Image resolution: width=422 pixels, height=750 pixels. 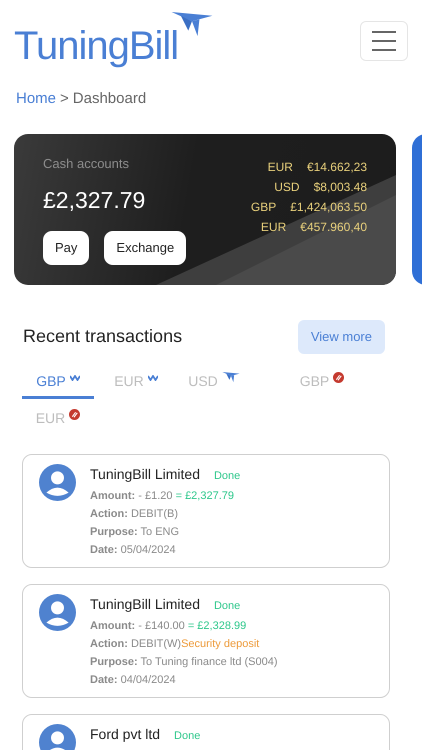 I want to click on purpose-line: Purpose: To ENG, so click(x=135, y=532).